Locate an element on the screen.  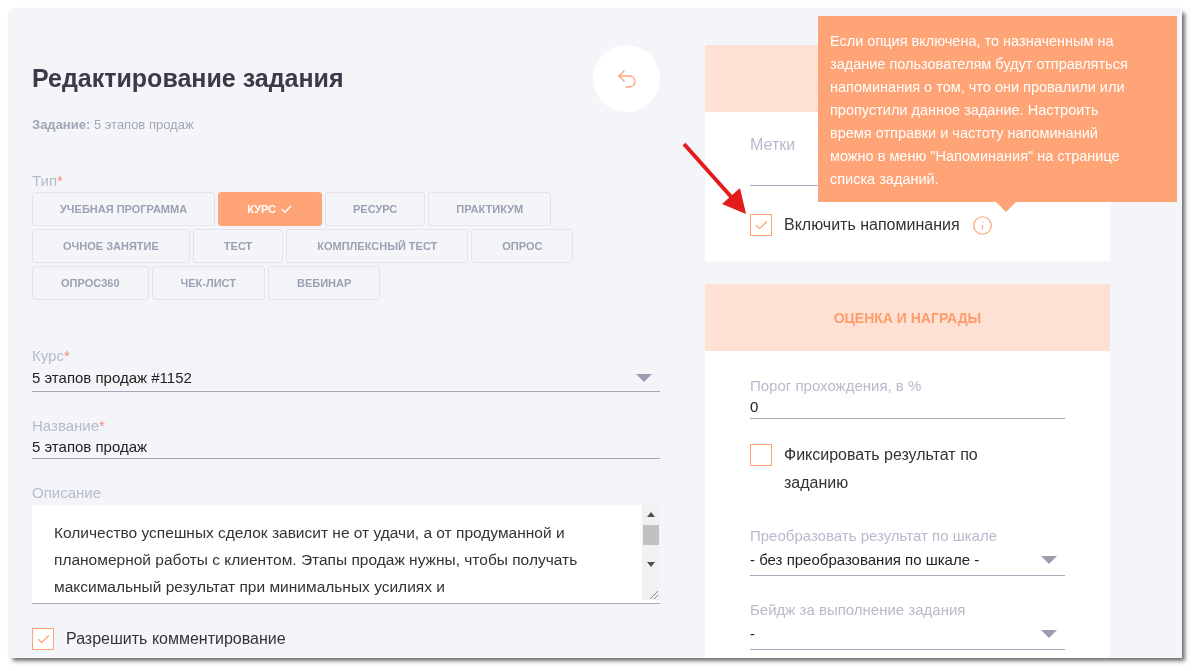
scale-label: Преобразовать результат по шкале is located at coordinates (874, 535).